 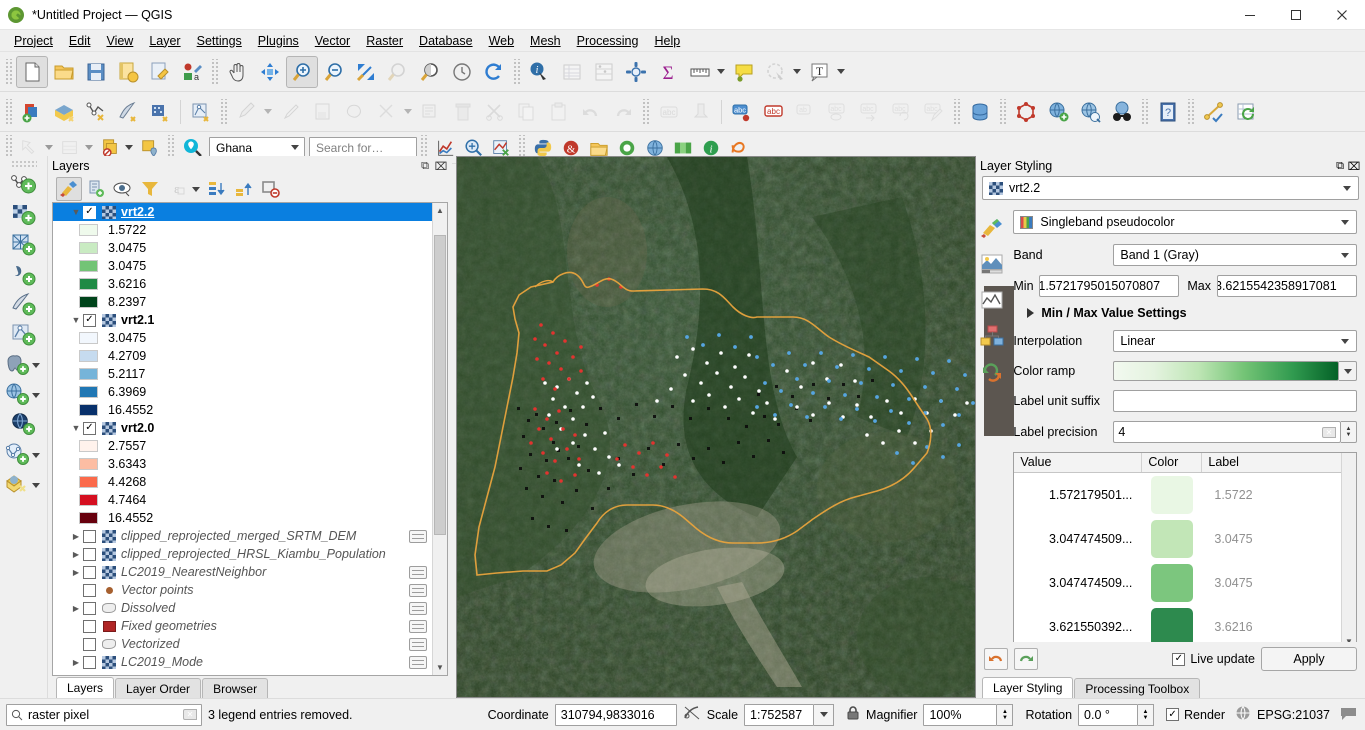 What do you see at coordinates (295, 147) in the screenshot?
I see `region-combo-caret` at bounding box center [295, 147].